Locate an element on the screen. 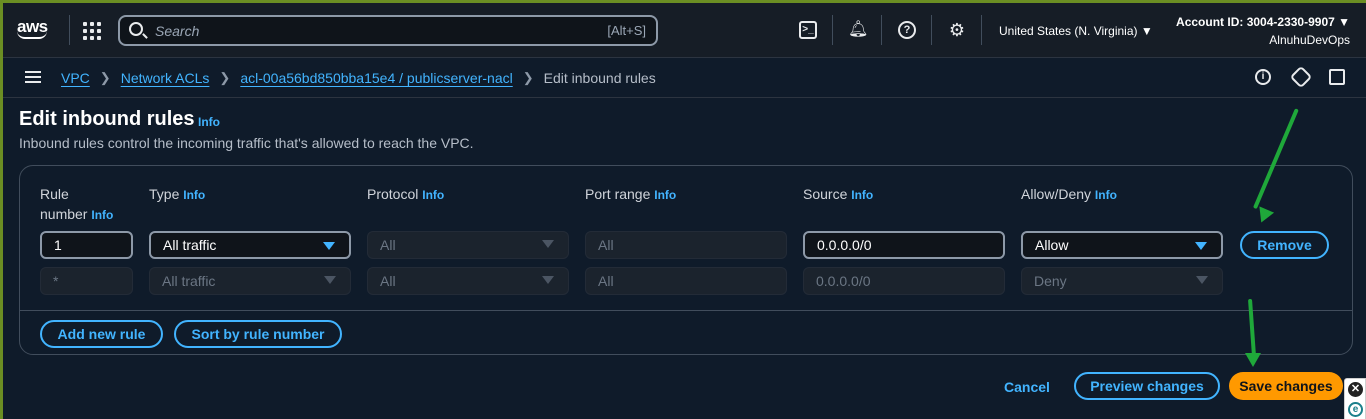  cloudshell-icon: >_ is located at coordinates (808, 30).